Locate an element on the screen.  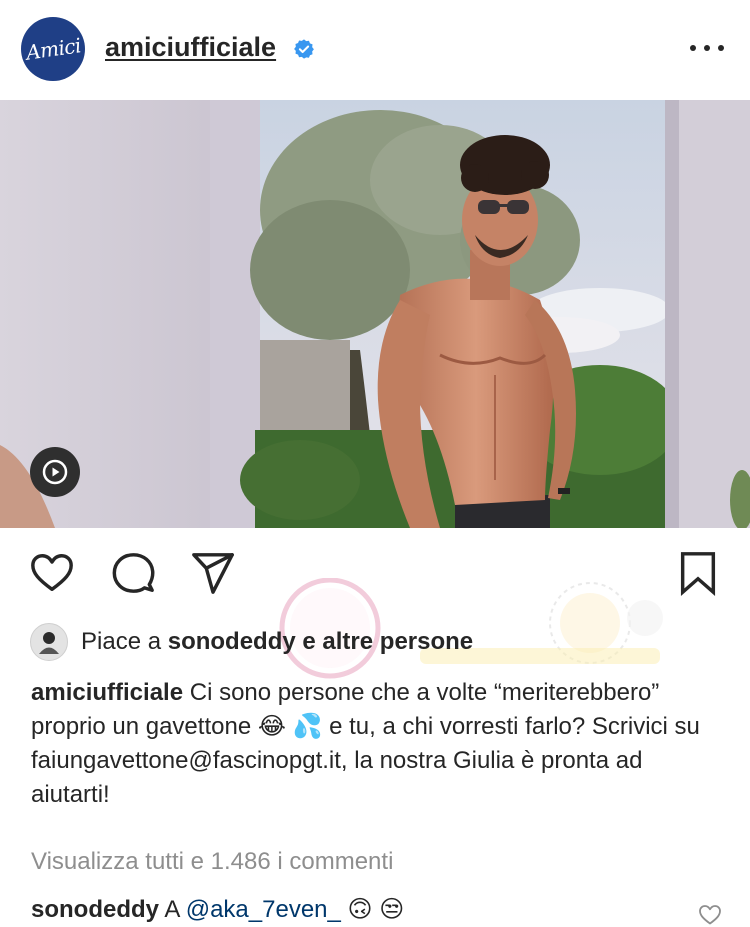
liker-avatar is located at coordinates (49, 642).